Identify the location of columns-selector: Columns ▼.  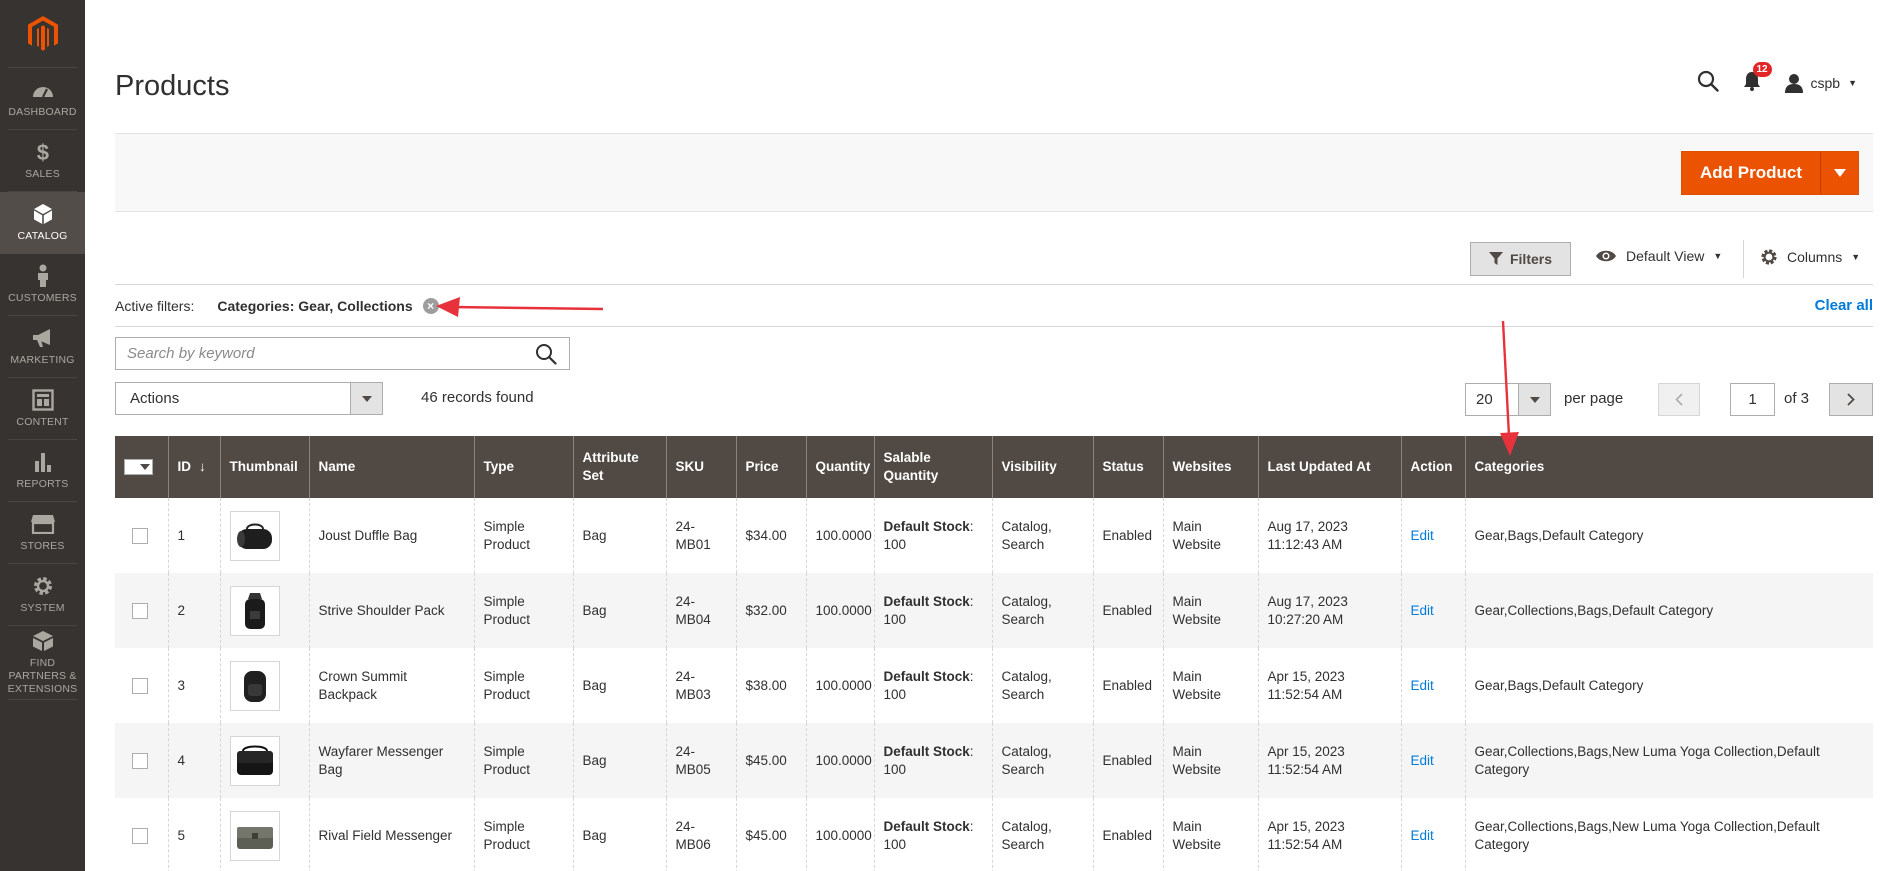
(1810, 257).